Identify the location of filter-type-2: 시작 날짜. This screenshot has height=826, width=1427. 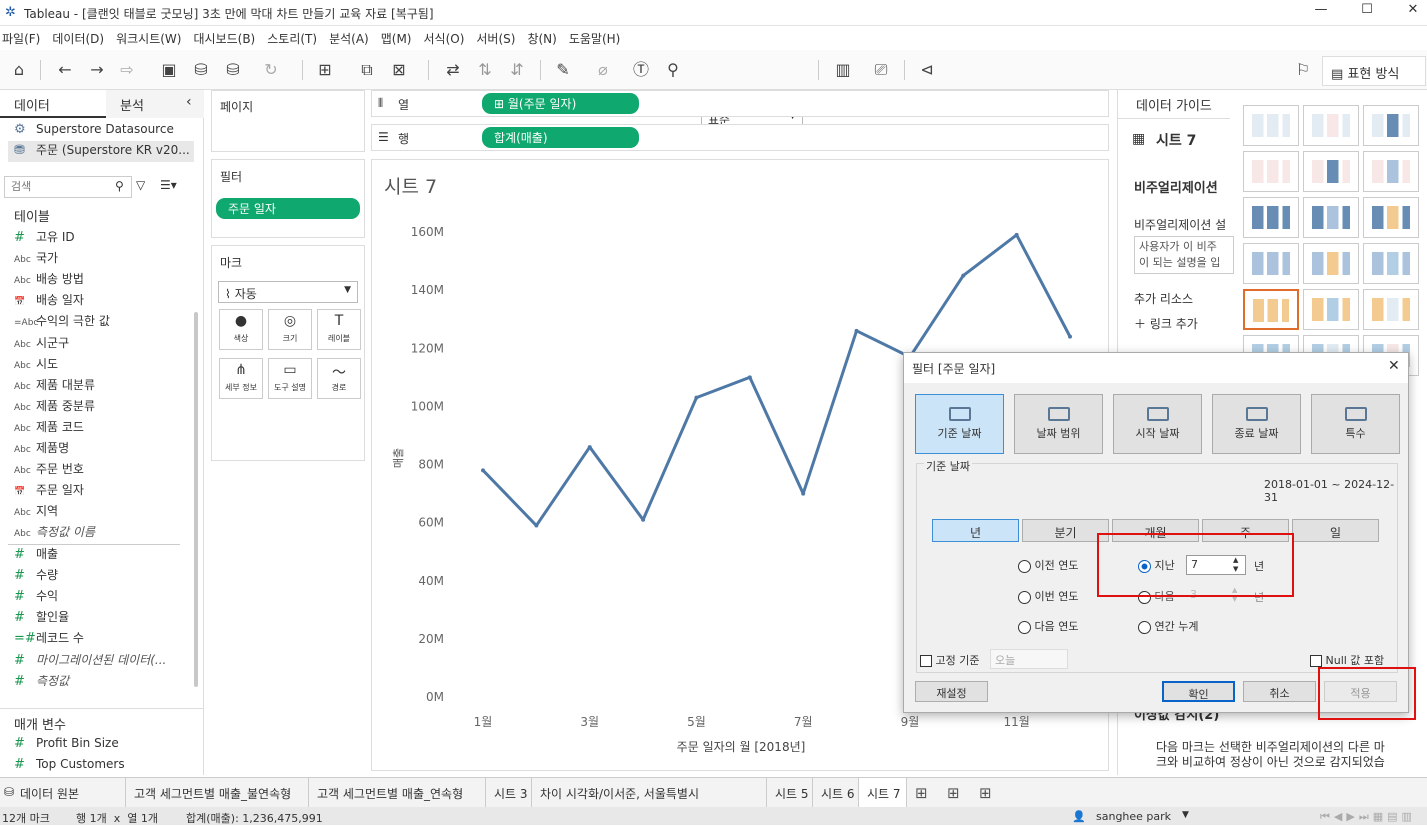
(1157, 424).